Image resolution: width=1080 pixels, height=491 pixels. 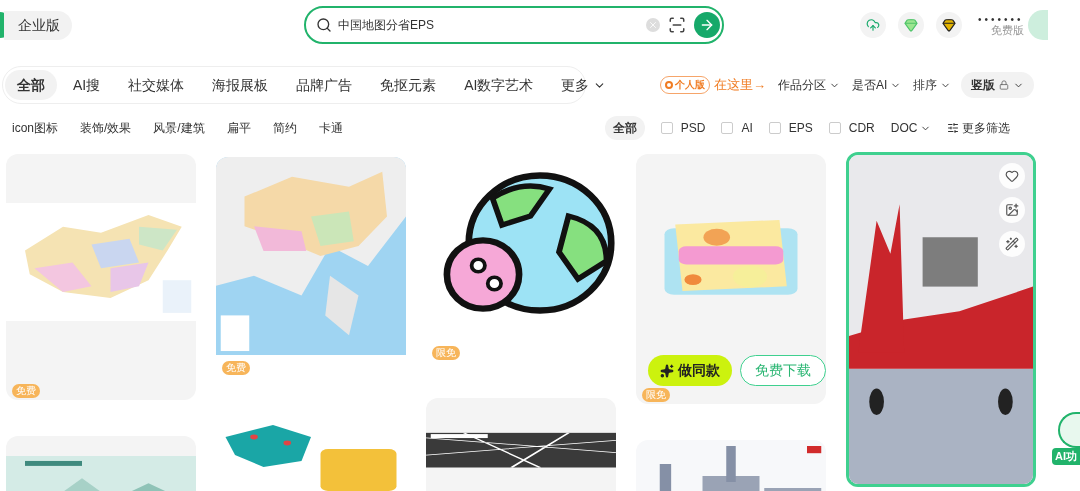 What do you see at coordinates (747, 128) in the screenshot?
I see `checkbox-label: AI` at bounding box center [747, 128].